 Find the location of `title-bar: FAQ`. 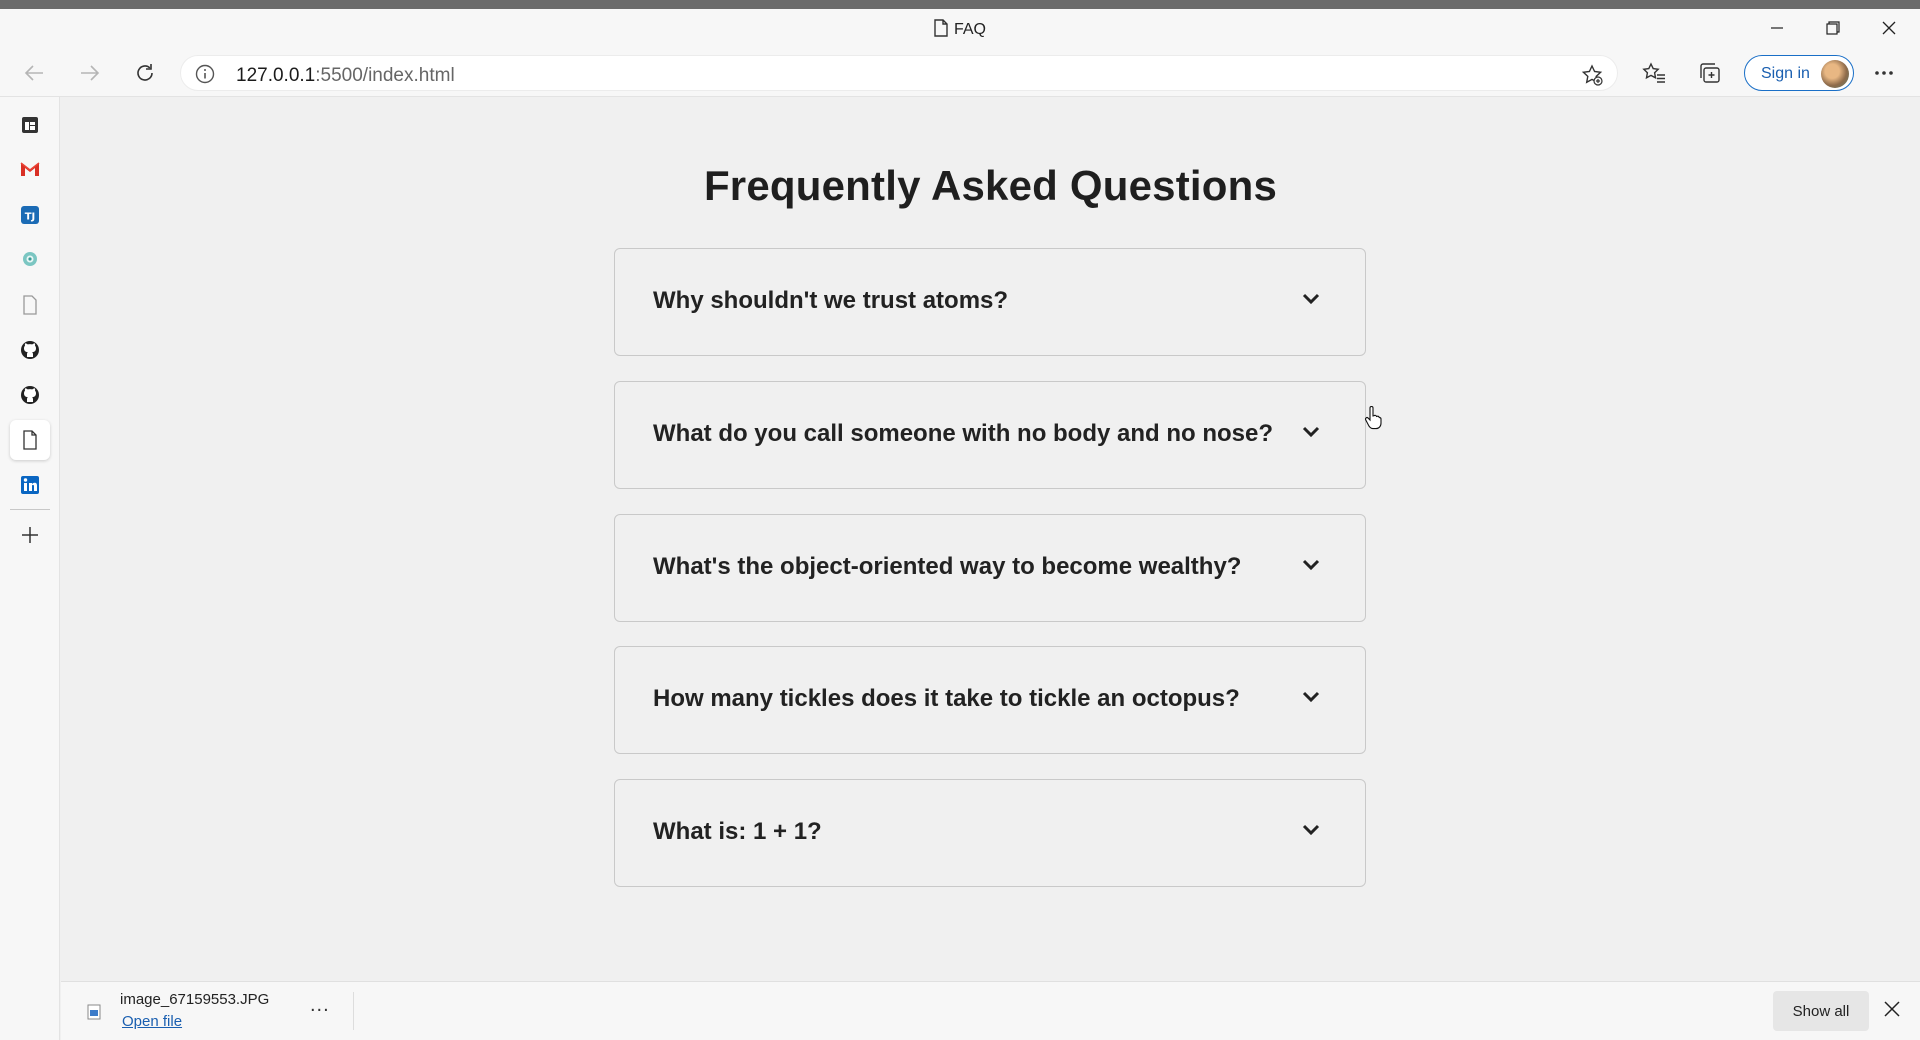

title-bar: FAQ is located at coordinates (960, 28).